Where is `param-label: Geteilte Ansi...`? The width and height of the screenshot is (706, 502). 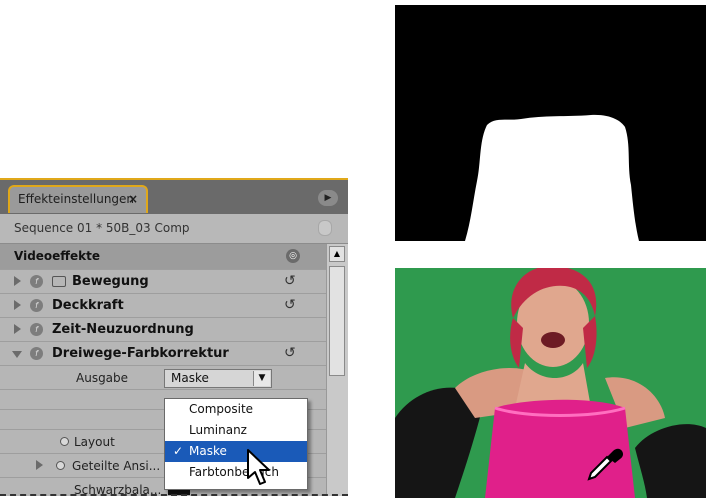
param-label: Geteilte Ansi... is located at coordinates (116, 466).